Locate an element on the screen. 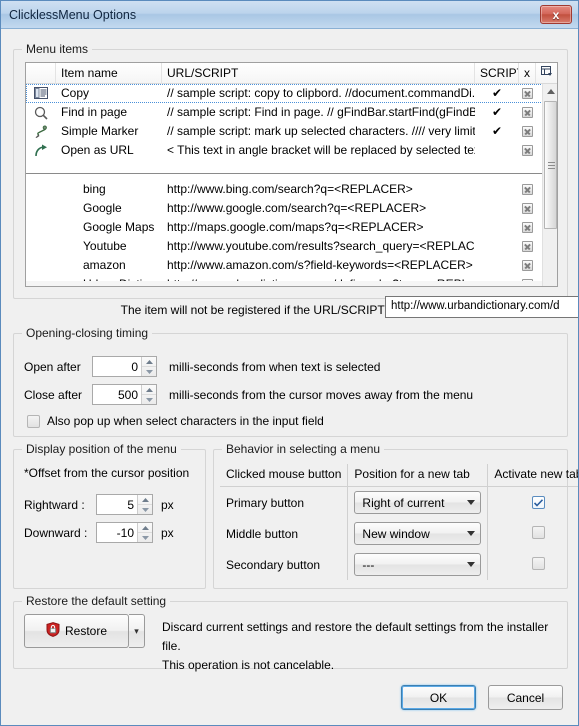  activate-checkbox-primary is located at coordinates (538, 502).